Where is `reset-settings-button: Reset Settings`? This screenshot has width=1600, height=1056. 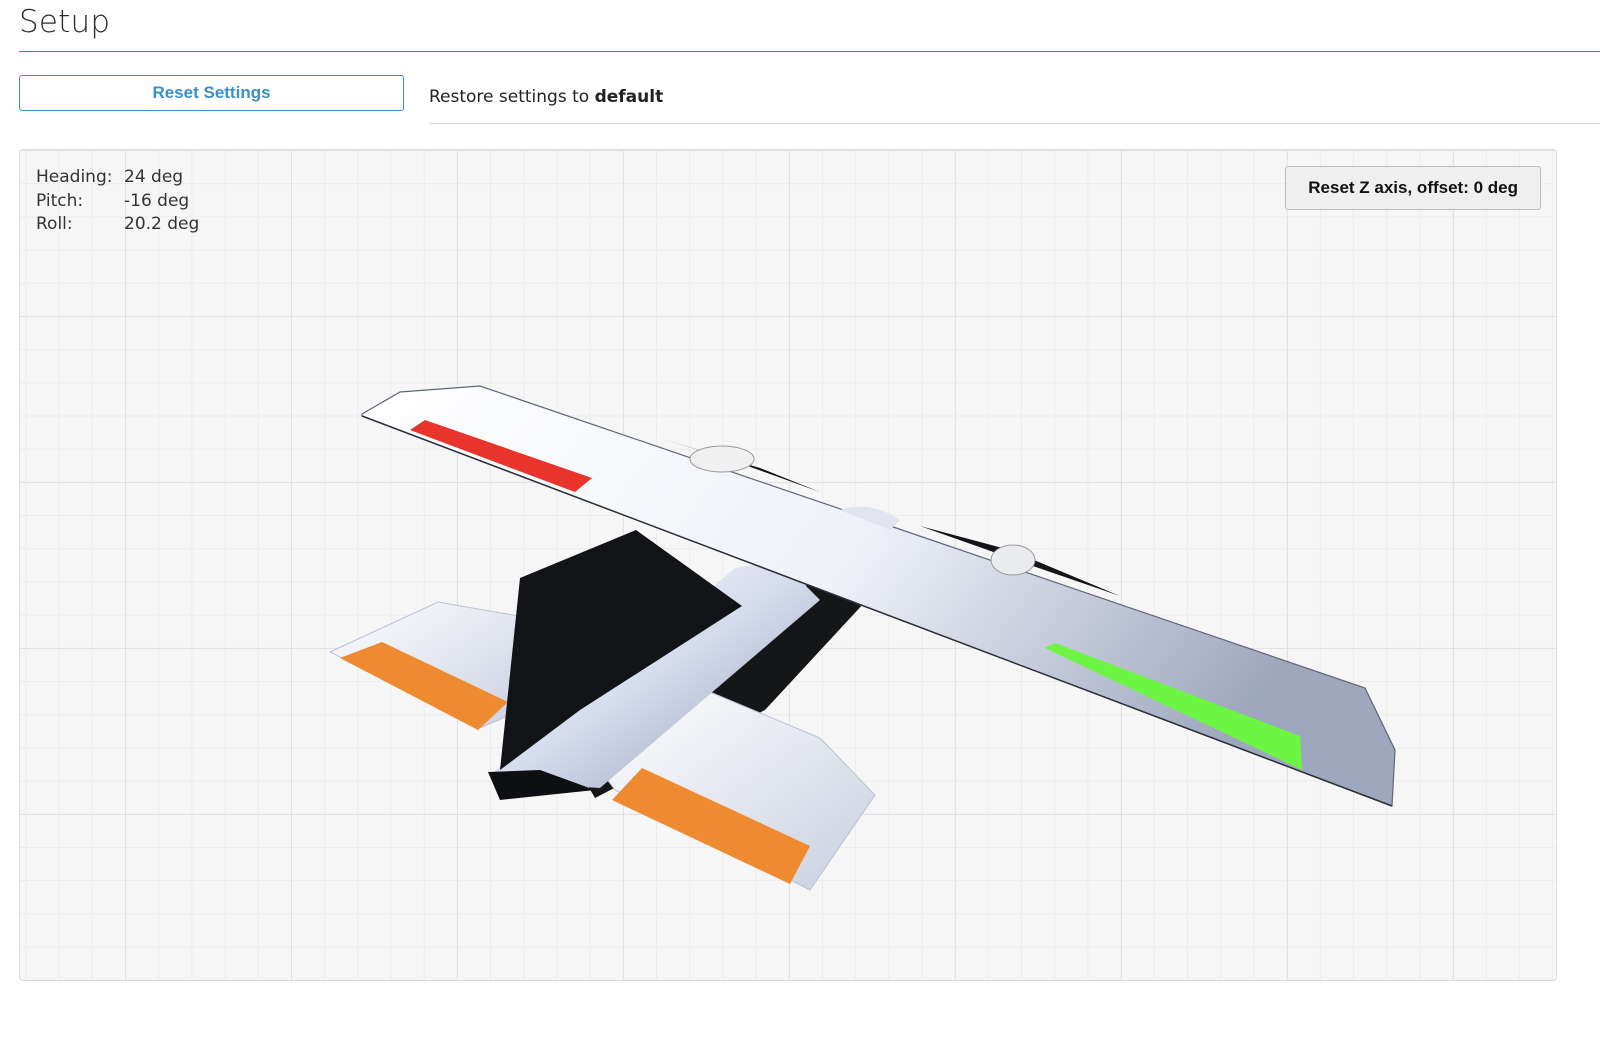
reset-settings-button: Reset Settings is located at coordinates (211, 93).